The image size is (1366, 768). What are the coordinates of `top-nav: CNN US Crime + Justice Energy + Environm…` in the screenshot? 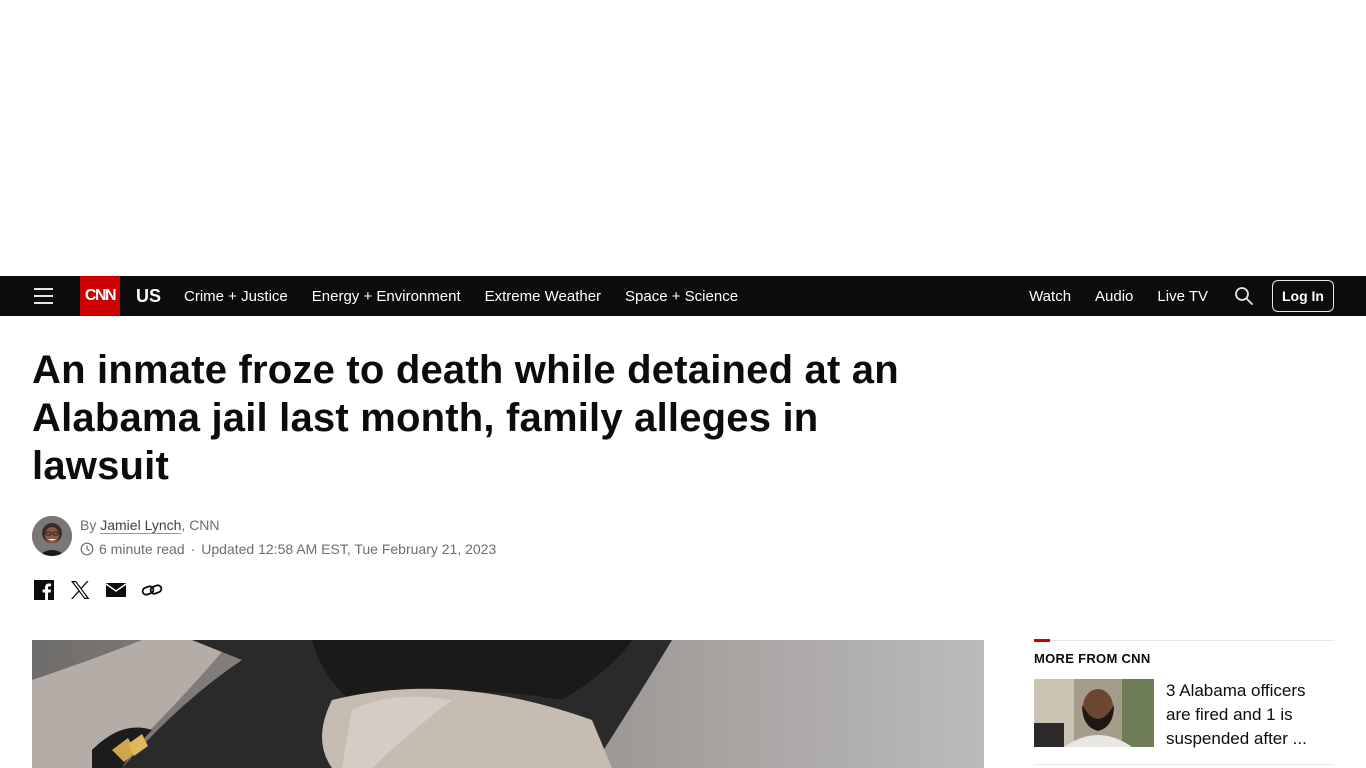 It's located at (683, 296).